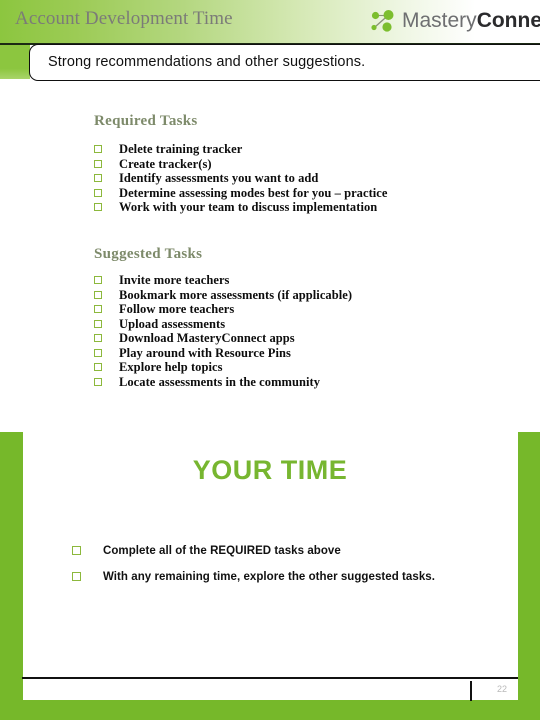 This screenshot has width=540, height=720. What do you see at coordinates (270, 710) in the screenshot?
I see `bottom-green-band` at bounding box center [270, 710].